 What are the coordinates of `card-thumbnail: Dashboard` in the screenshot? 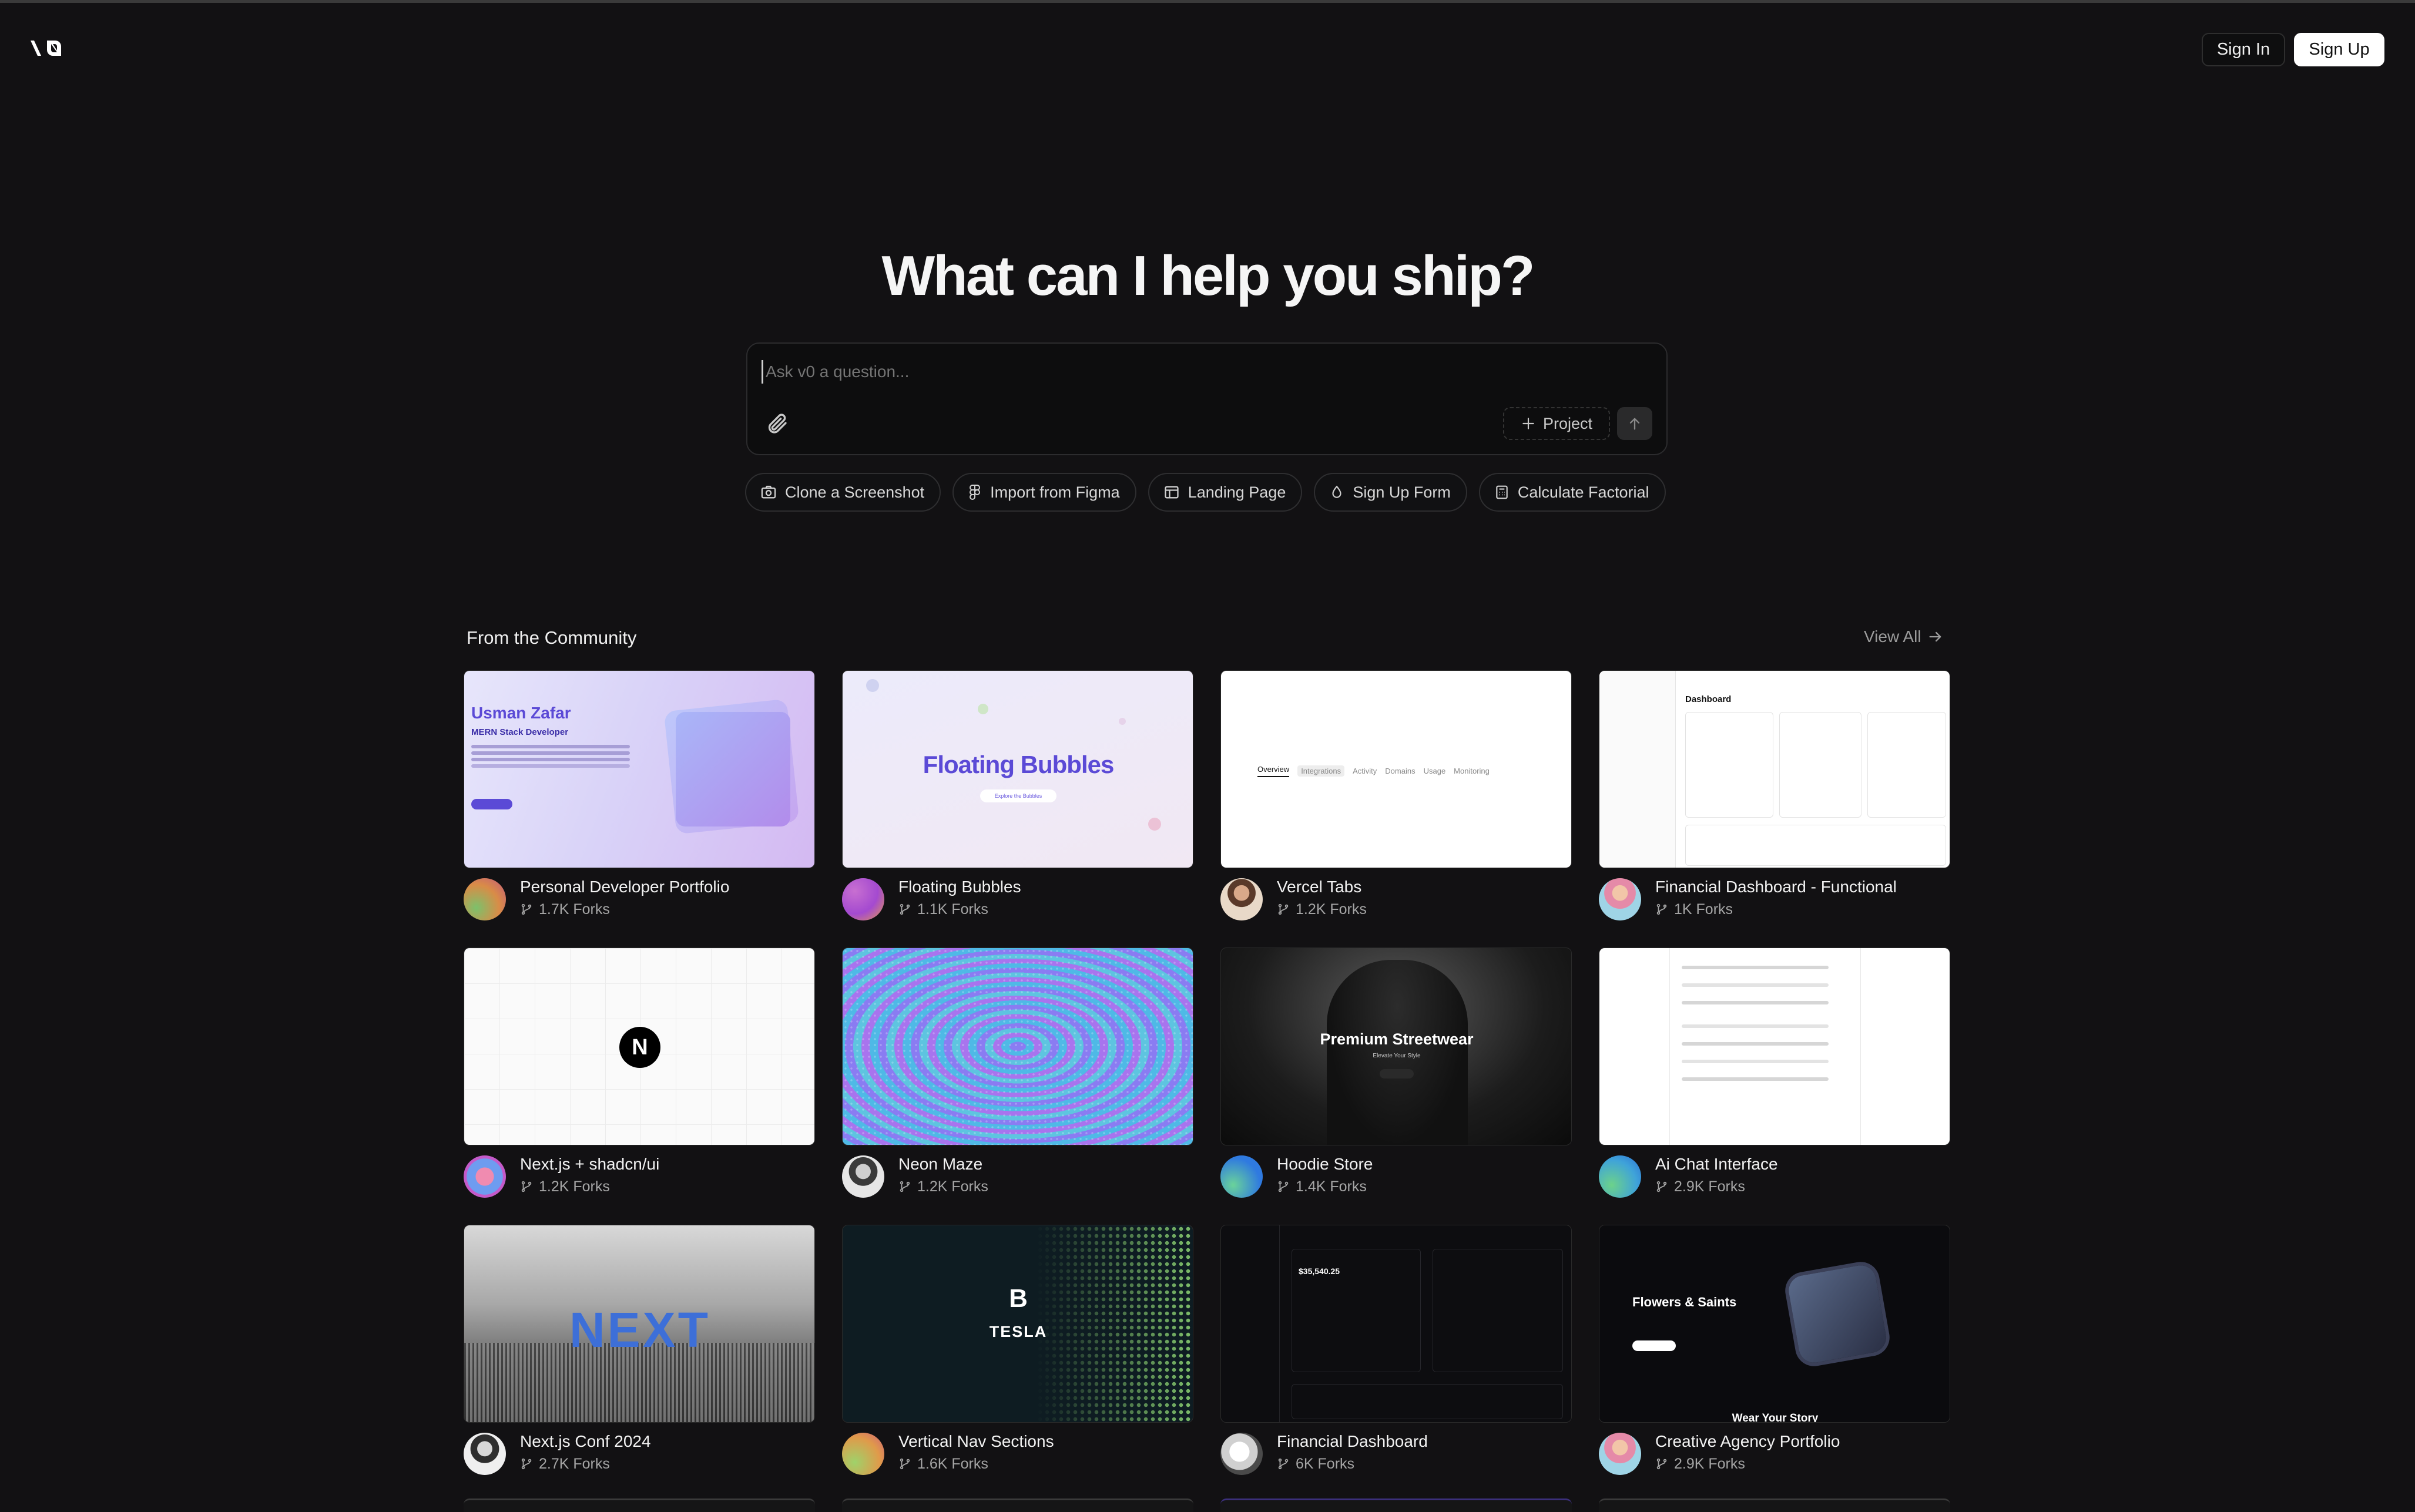 It's located at (1774, 769).